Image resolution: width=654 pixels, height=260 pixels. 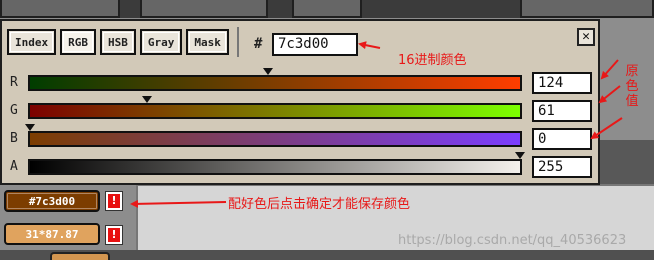 I want to click on arrow-to-green, so click(x=609, y=94).